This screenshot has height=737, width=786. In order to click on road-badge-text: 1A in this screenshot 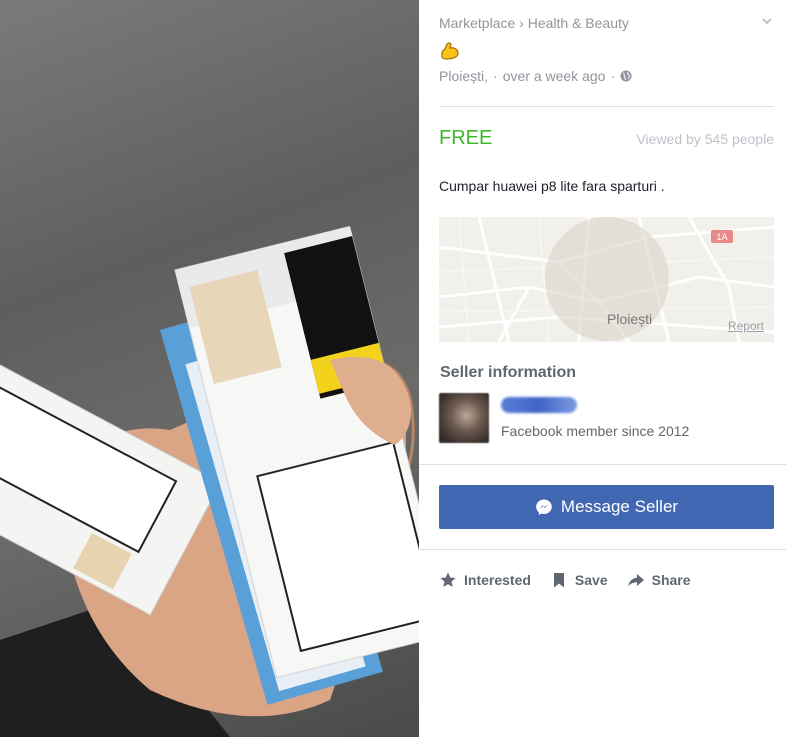, I will do `click(721, 237)`.